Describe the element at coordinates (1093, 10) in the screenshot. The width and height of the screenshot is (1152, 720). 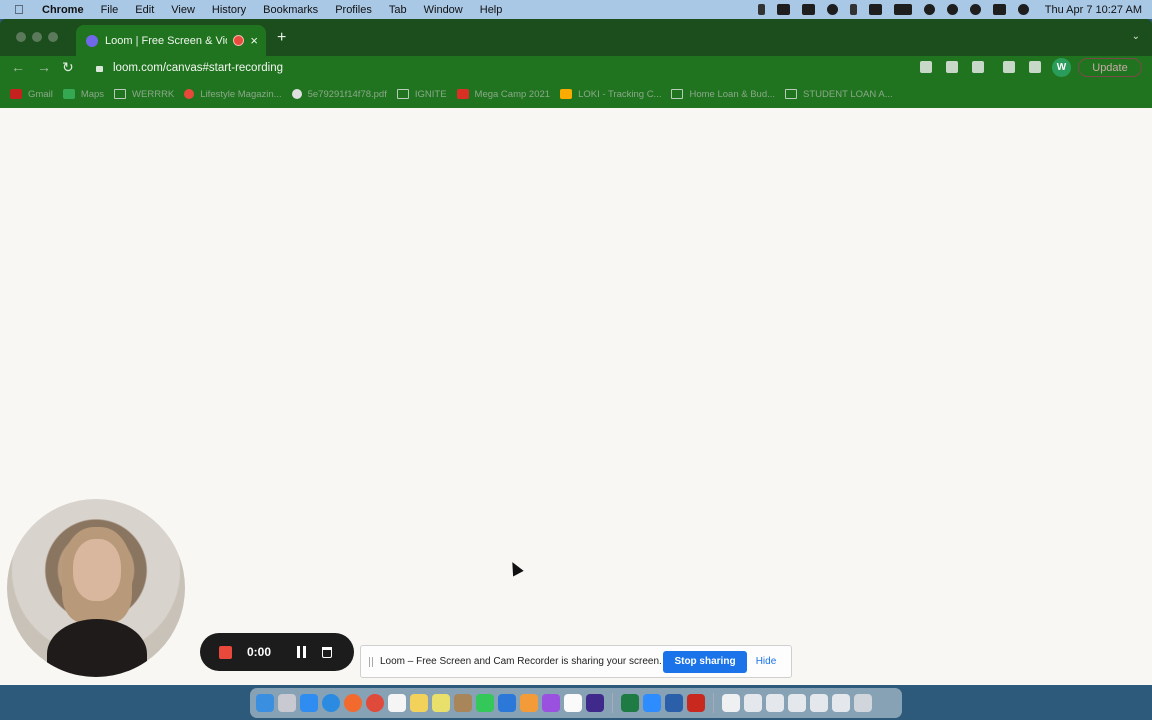
I see `menu-clock: Thu Apr 7 10:27 AM` at that location.